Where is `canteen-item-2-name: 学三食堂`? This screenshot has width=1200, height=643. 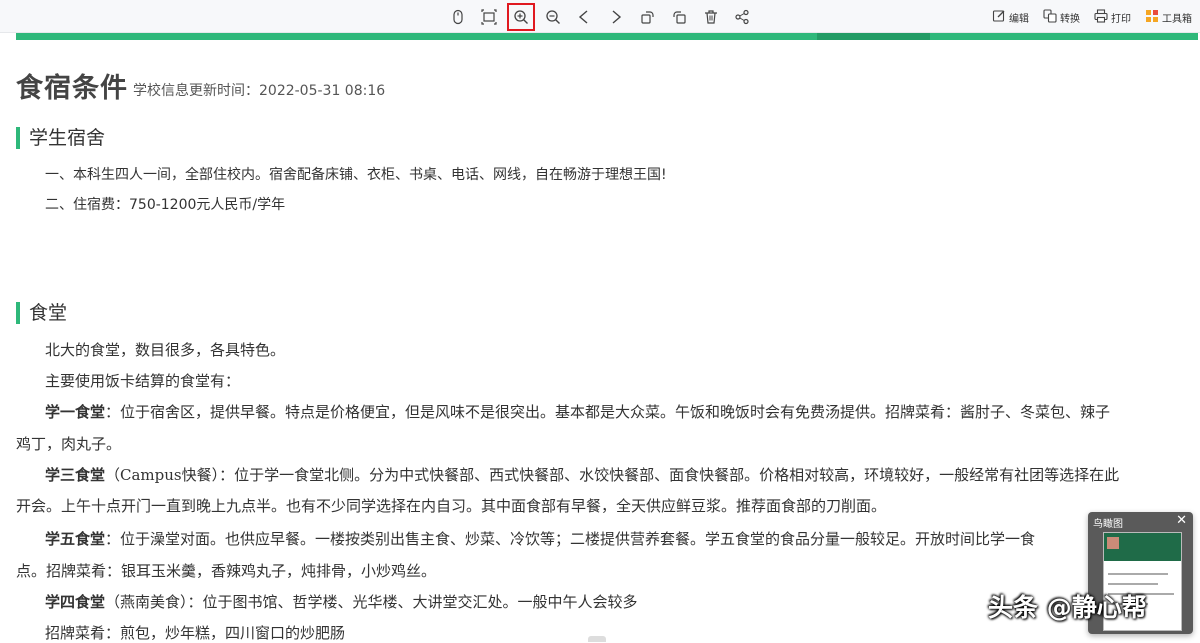 canteen-item-2-name: 学三食堂 is located at coordinates (75, 475).